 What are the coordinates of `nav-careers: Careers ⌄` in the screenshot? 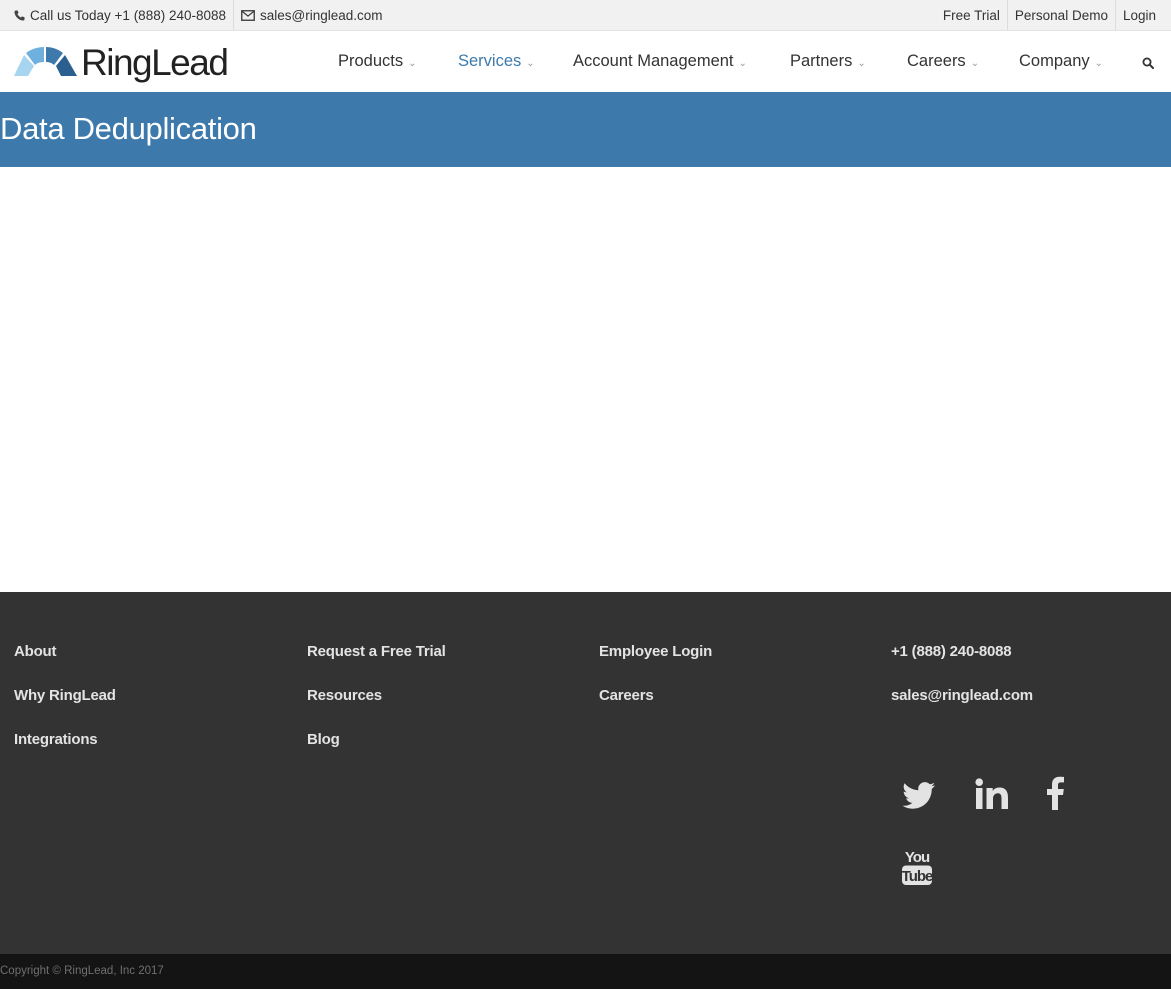 It's located at (943, 61).